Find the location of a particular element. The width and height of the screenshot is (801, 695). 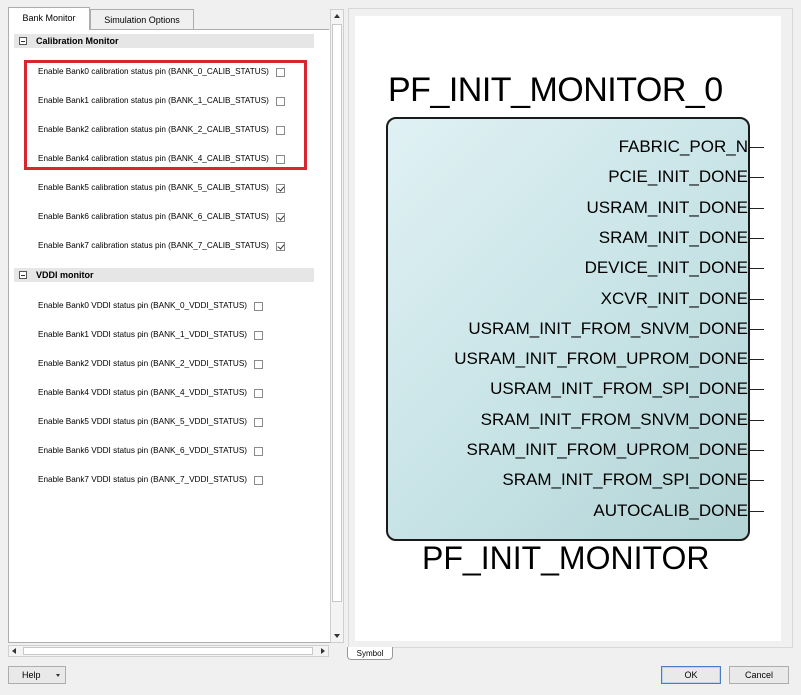

tab-symbol: Symbol is located at coordinates (370, 653).